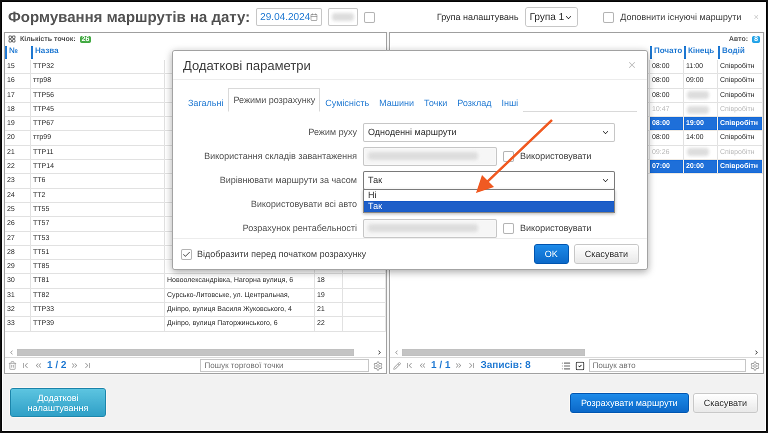 This screenshot has height=433, width=768. What do you see at coordinates (489, 180) in the screenshot?
I see `select-field: Так` at bounding box center [489, 180].